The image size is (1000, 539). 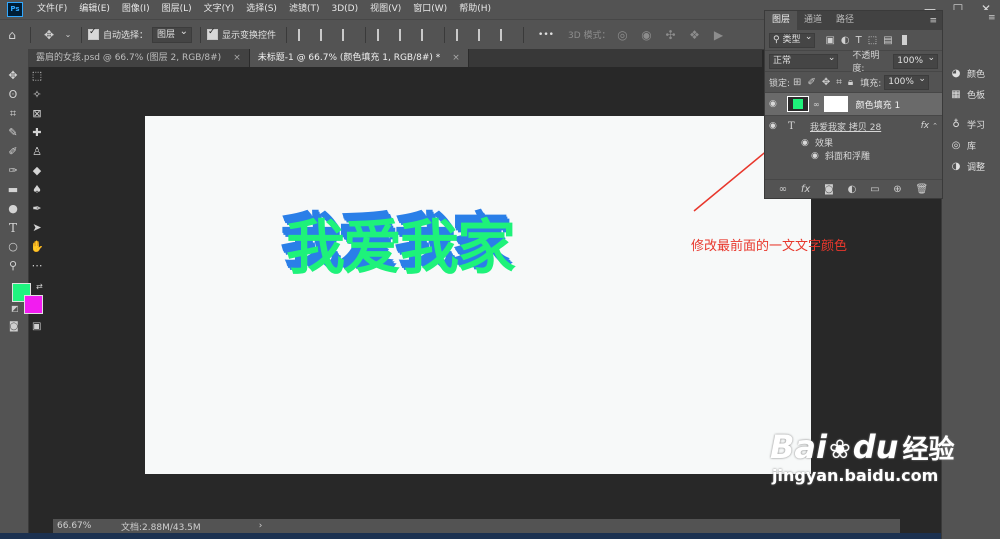 What do you see at coordinates (383, 34) in the screenshot?
I see `align-top-icon` at bounding box center [383, 34].